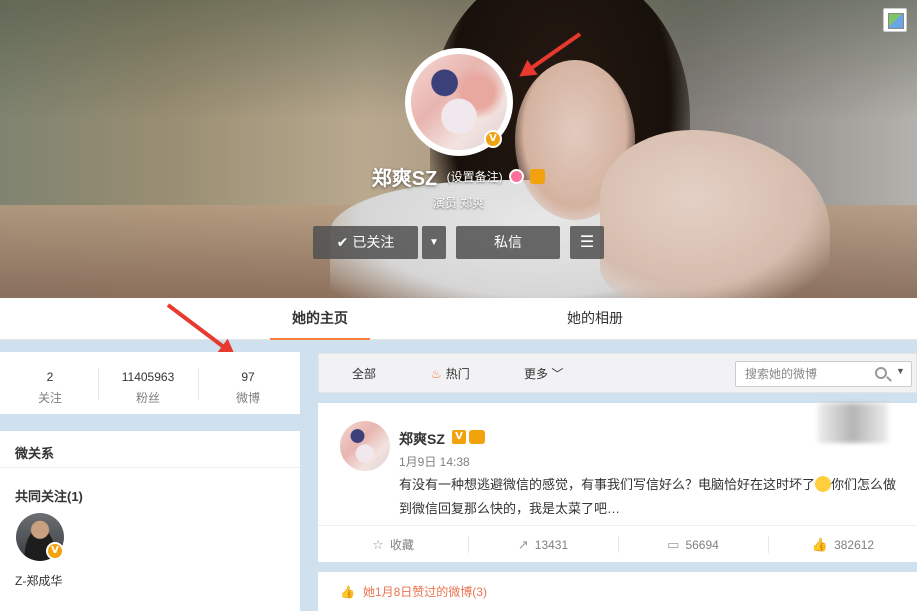 This screenshot has height=611, width=917. Describe the element at coordinates (900, 371) in the screenshot. I see `search-dropdown-icon: ▼` at that location.